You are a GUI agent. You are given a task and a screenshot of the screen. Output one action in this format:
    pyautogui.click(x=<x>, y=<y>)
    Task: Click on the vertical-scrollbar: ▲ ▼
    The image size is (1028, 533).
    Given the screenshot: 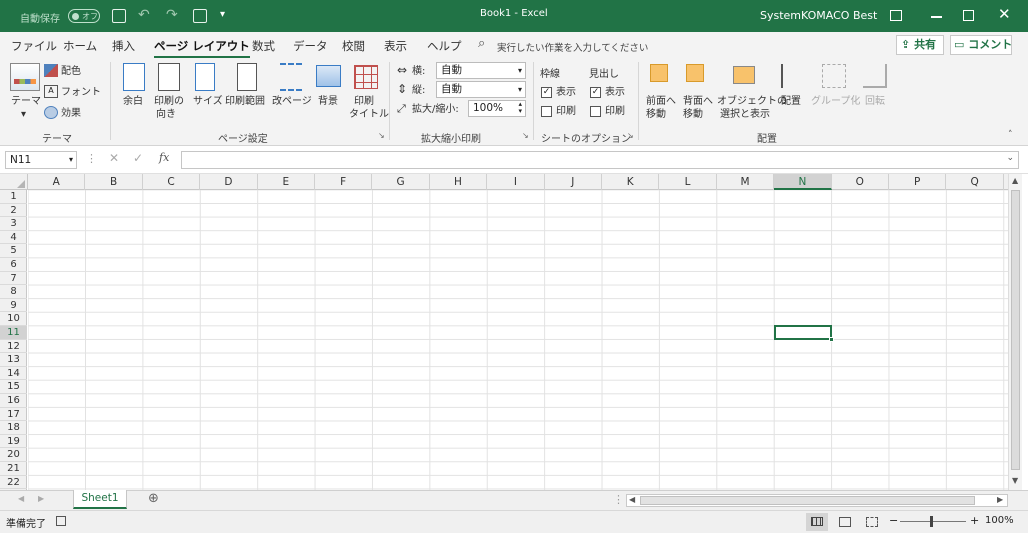 What is the action you would take?
    pyautogui.click(x=1015, y=332)
    